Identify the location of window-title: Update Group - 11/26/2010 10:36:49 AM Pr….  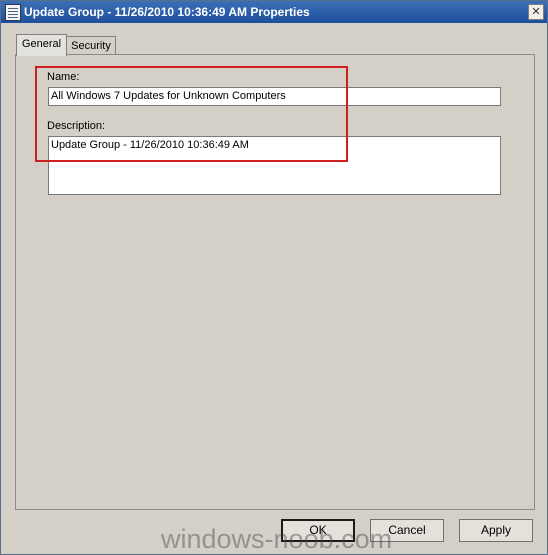
(167, 12).